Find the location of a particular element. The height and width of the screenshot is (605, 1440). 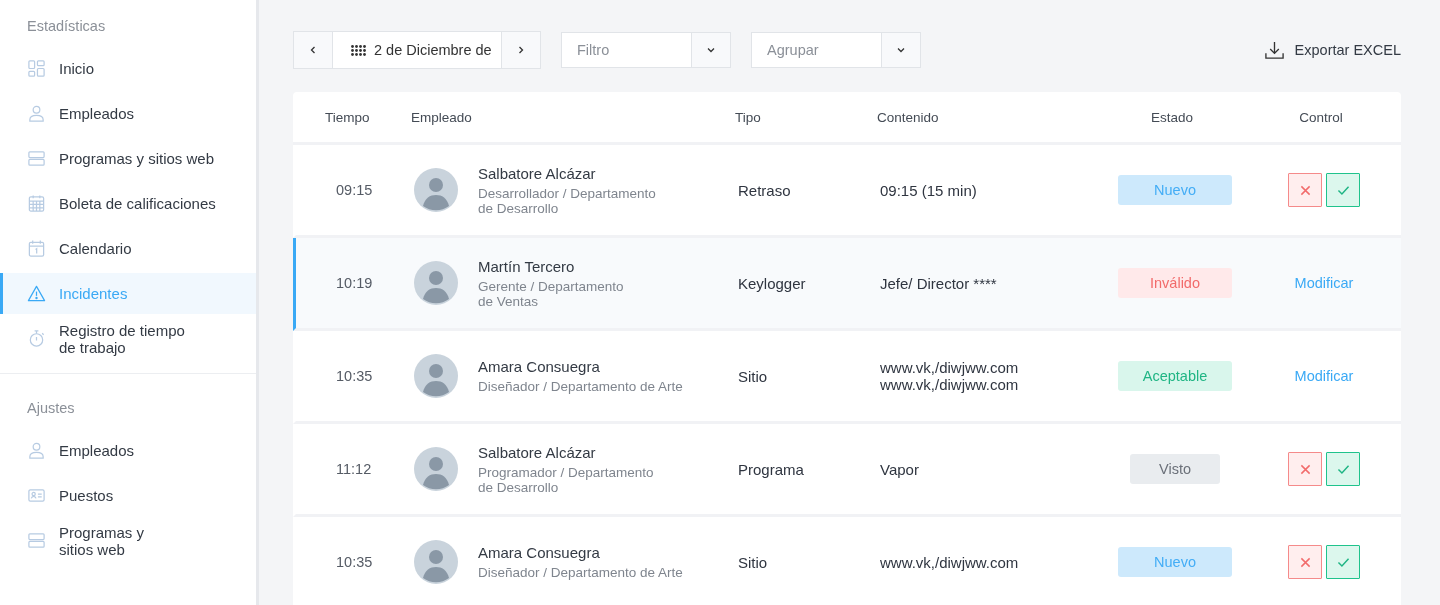

content-text: www.vk,/diwjww.com is located at coordinates (949, 562).